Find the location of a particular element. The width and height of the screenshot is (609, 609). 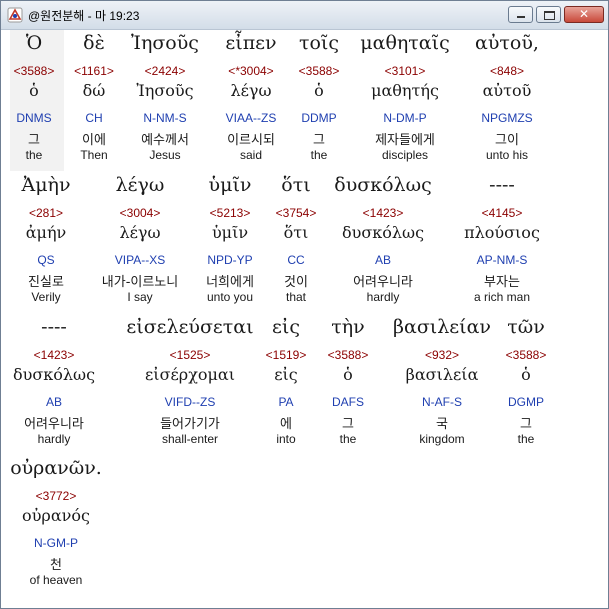

word-korean: 진실로 is located at coordinates (46, 282).